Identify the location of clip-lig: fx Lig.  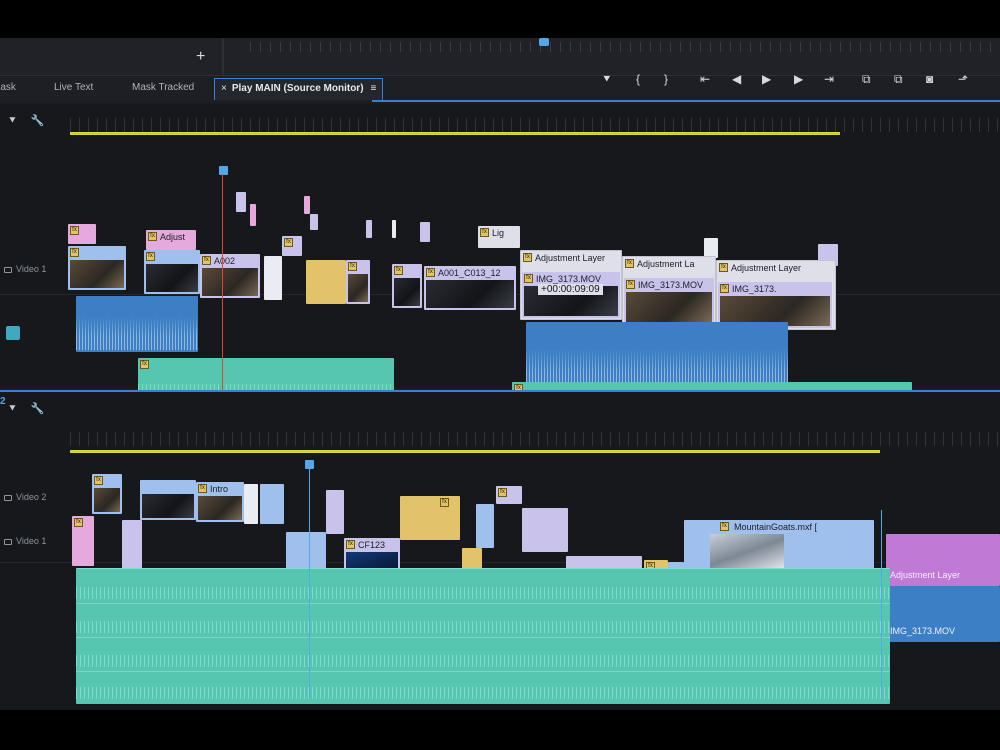
(499, 237).